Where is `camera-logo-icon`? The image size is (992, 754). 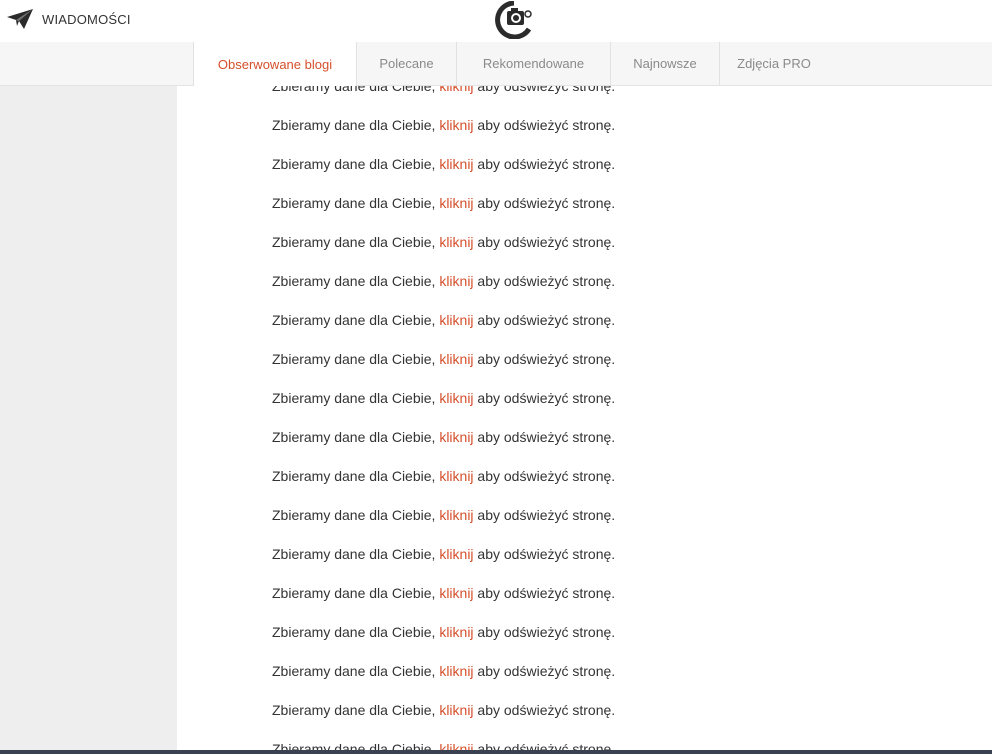 camera-logo-icon is located at coordinates (514, 20).